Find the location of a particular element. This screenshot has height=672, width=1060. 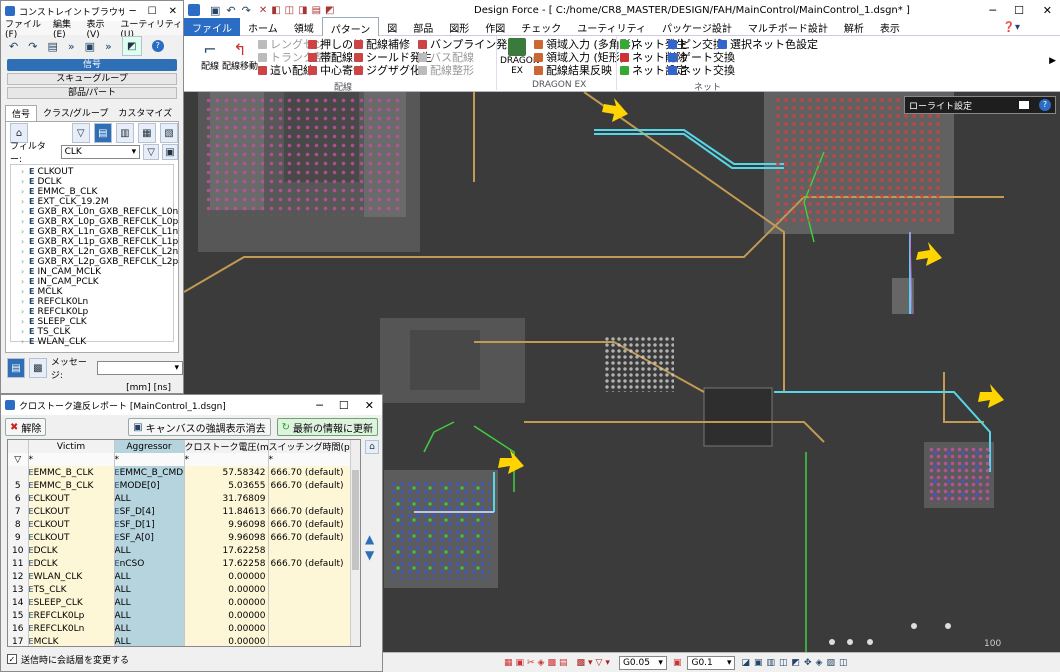

table-row: 16 EREFCLK0Ln ALL 0.00000 is located at coordinates (180, 628).